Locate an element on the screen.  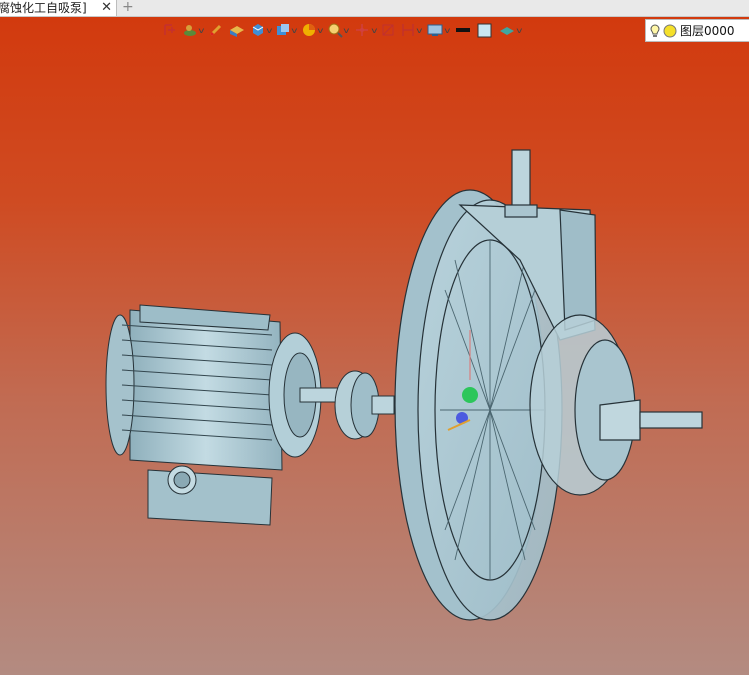
pen-icon is located at coordinates (215, 30).